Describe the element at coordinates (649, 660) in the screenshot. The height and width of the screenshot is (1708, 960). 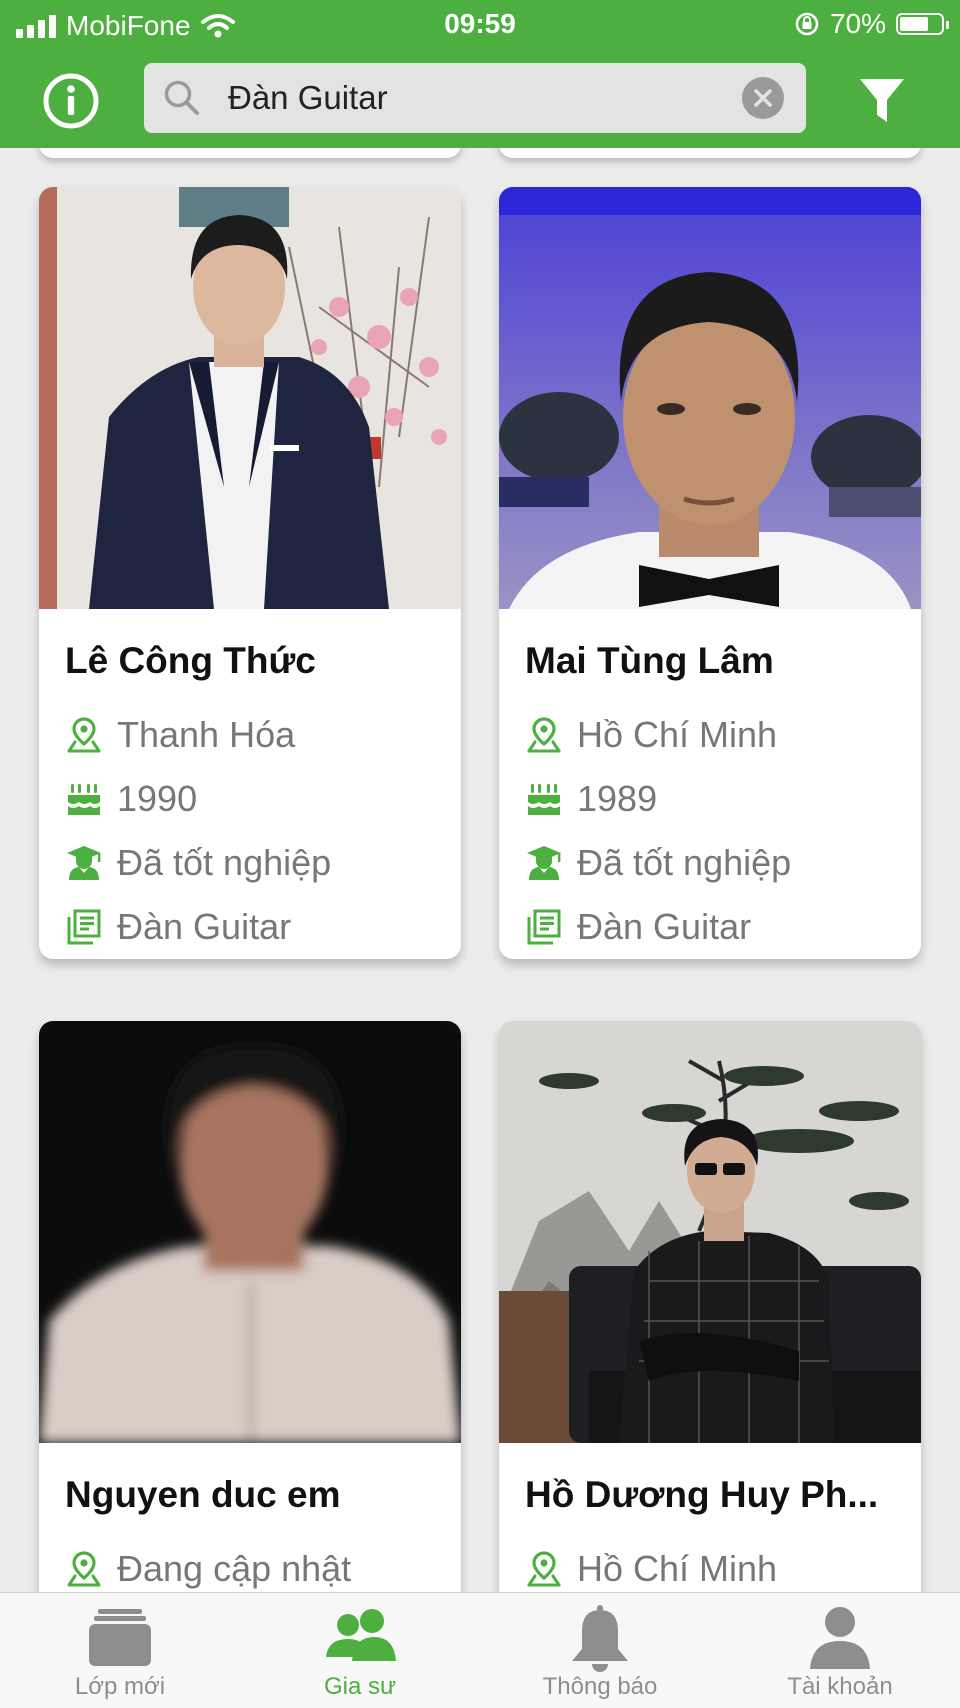
I see `tutor-name: Mai Tùng Lâm` at that location.